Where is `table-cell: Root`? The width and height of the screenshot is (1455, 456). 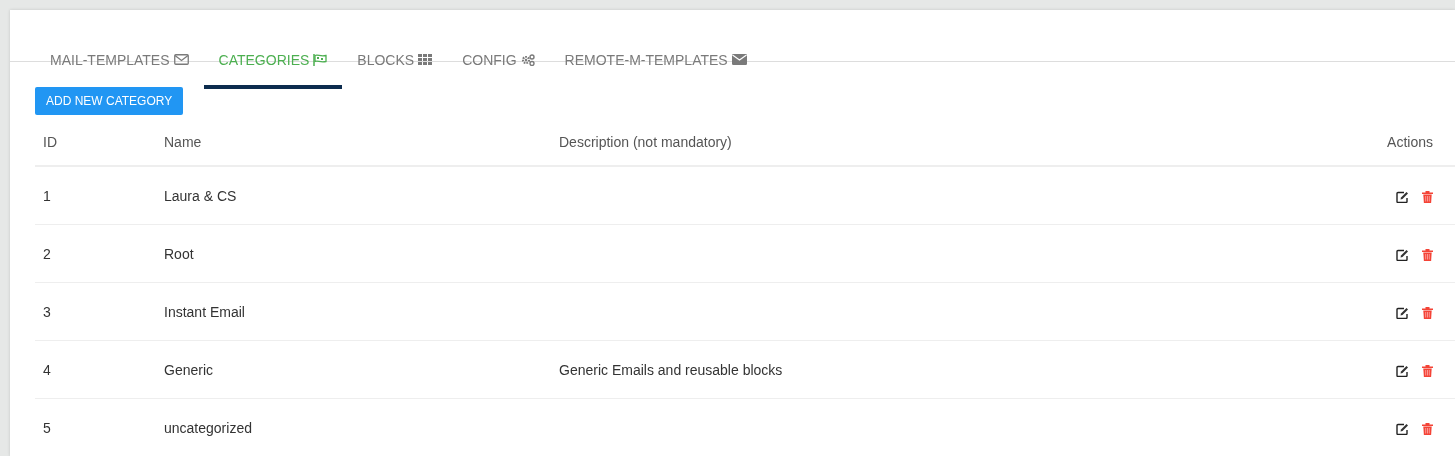 table-cell: Root is located at coordinates (179, 253).